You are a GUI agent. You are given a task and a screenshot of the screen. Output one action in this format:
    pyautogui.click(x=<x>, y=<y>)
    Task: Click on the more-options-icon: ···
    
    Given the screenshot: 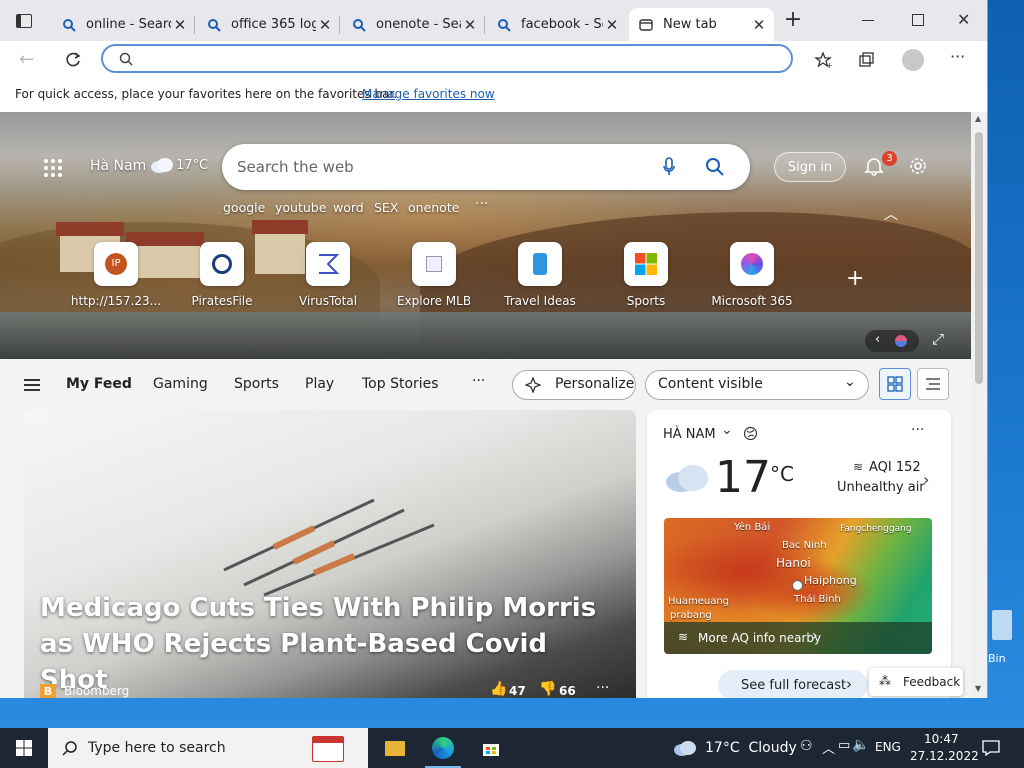 What is the action you would take?
    pyautogui.click(x=602, y=688)
    